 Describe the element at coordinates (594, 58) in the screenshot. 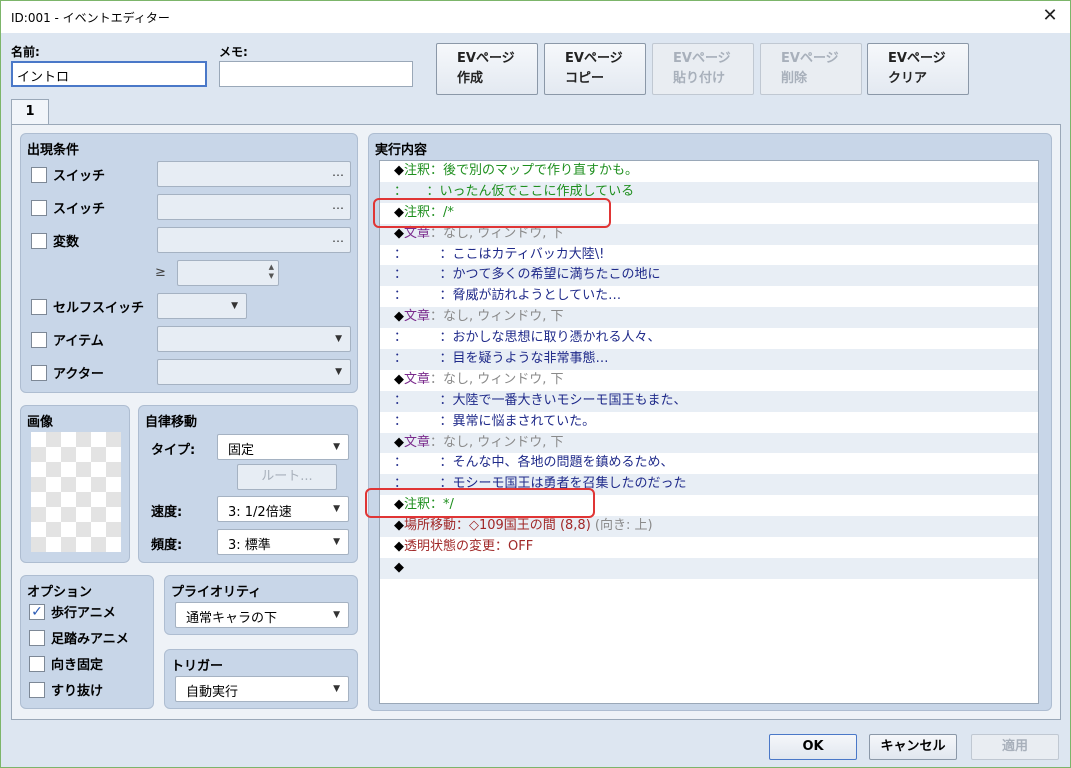

I see `ev-copy-line1: EVページ` at that location.